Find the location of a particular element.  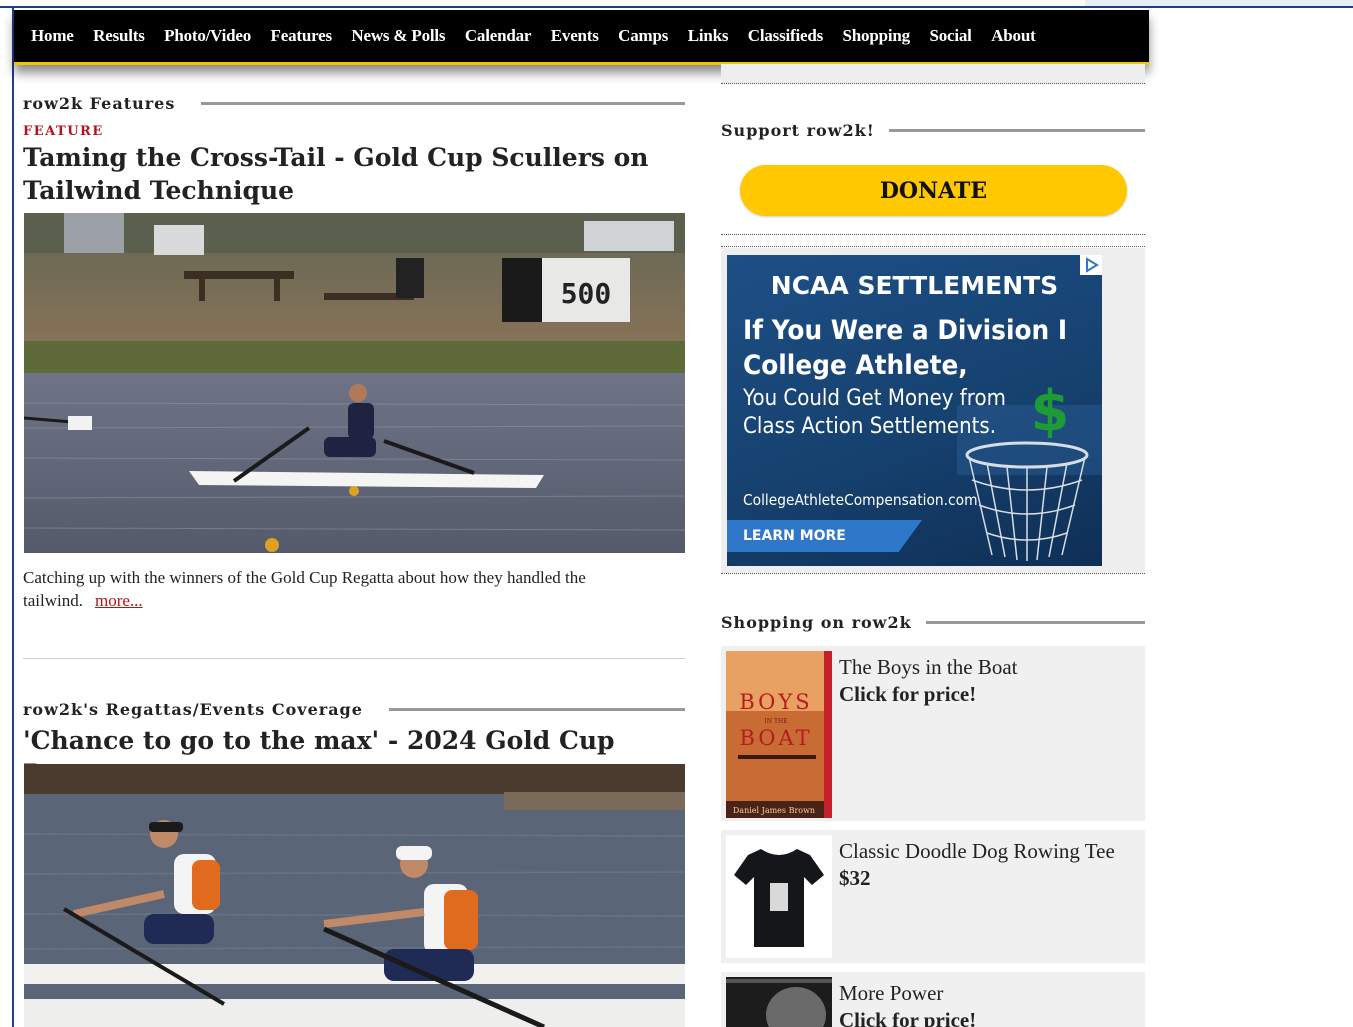

coverage-section-heading: row2k's Regattas/Events Coverage is located at coordinates (354, 709).